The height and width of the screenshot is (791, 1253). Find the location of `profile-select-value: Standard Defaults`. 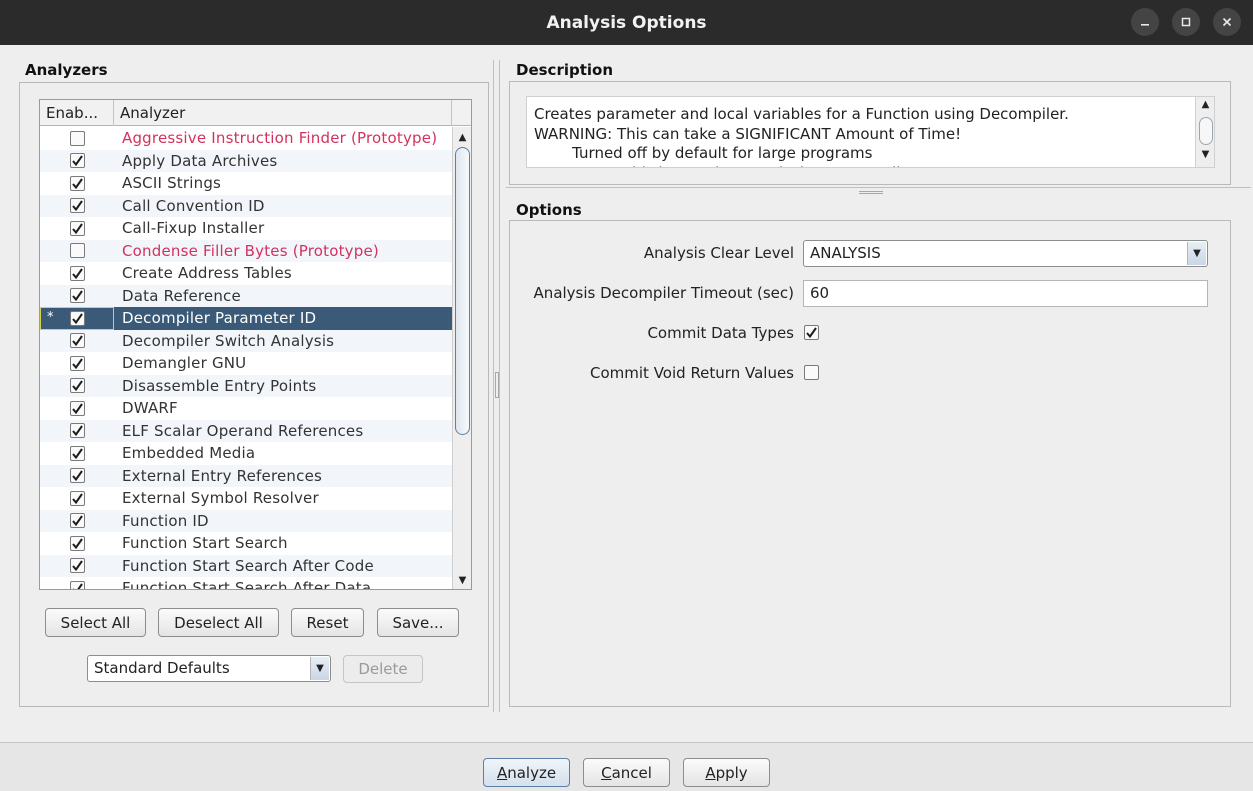

profile-select-value: Standard Defaults is located at coordinates (162, 668).